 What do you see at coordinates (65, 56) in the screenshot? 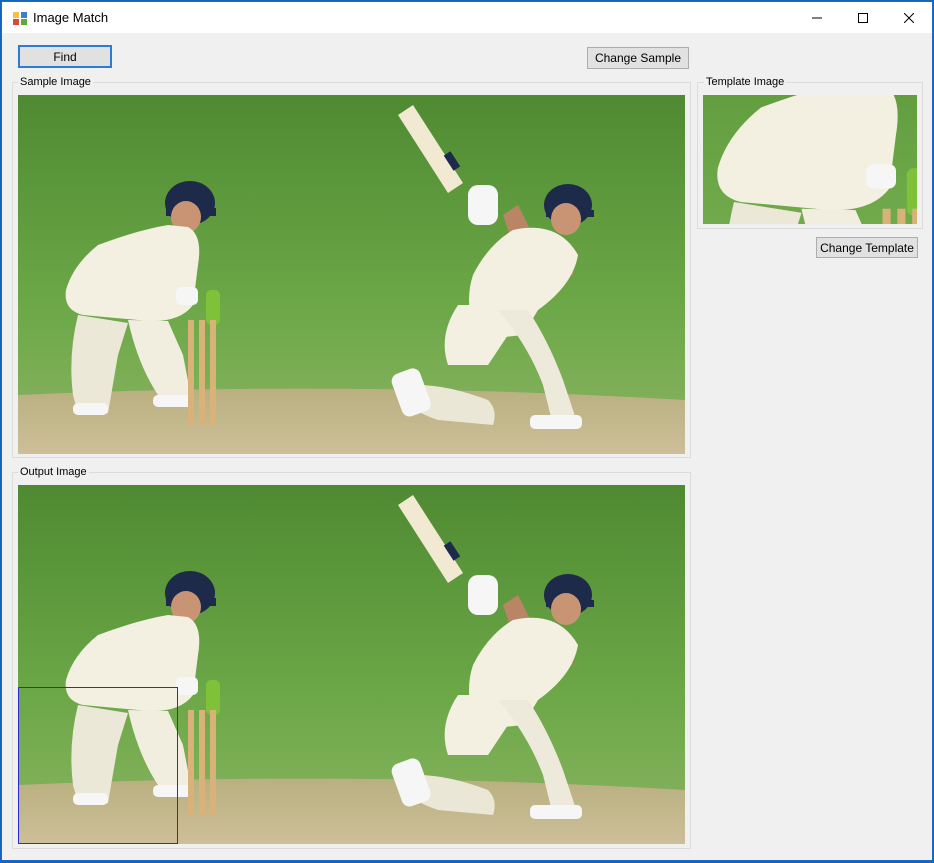
I see `find-button: Find` at bounding box center [65, 56].